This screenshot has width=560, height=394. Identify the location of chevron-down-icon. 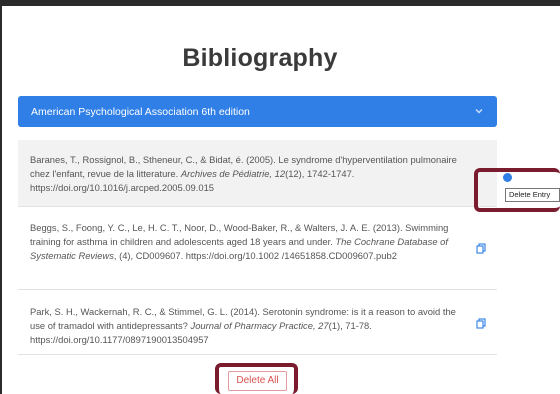
(479, 111).